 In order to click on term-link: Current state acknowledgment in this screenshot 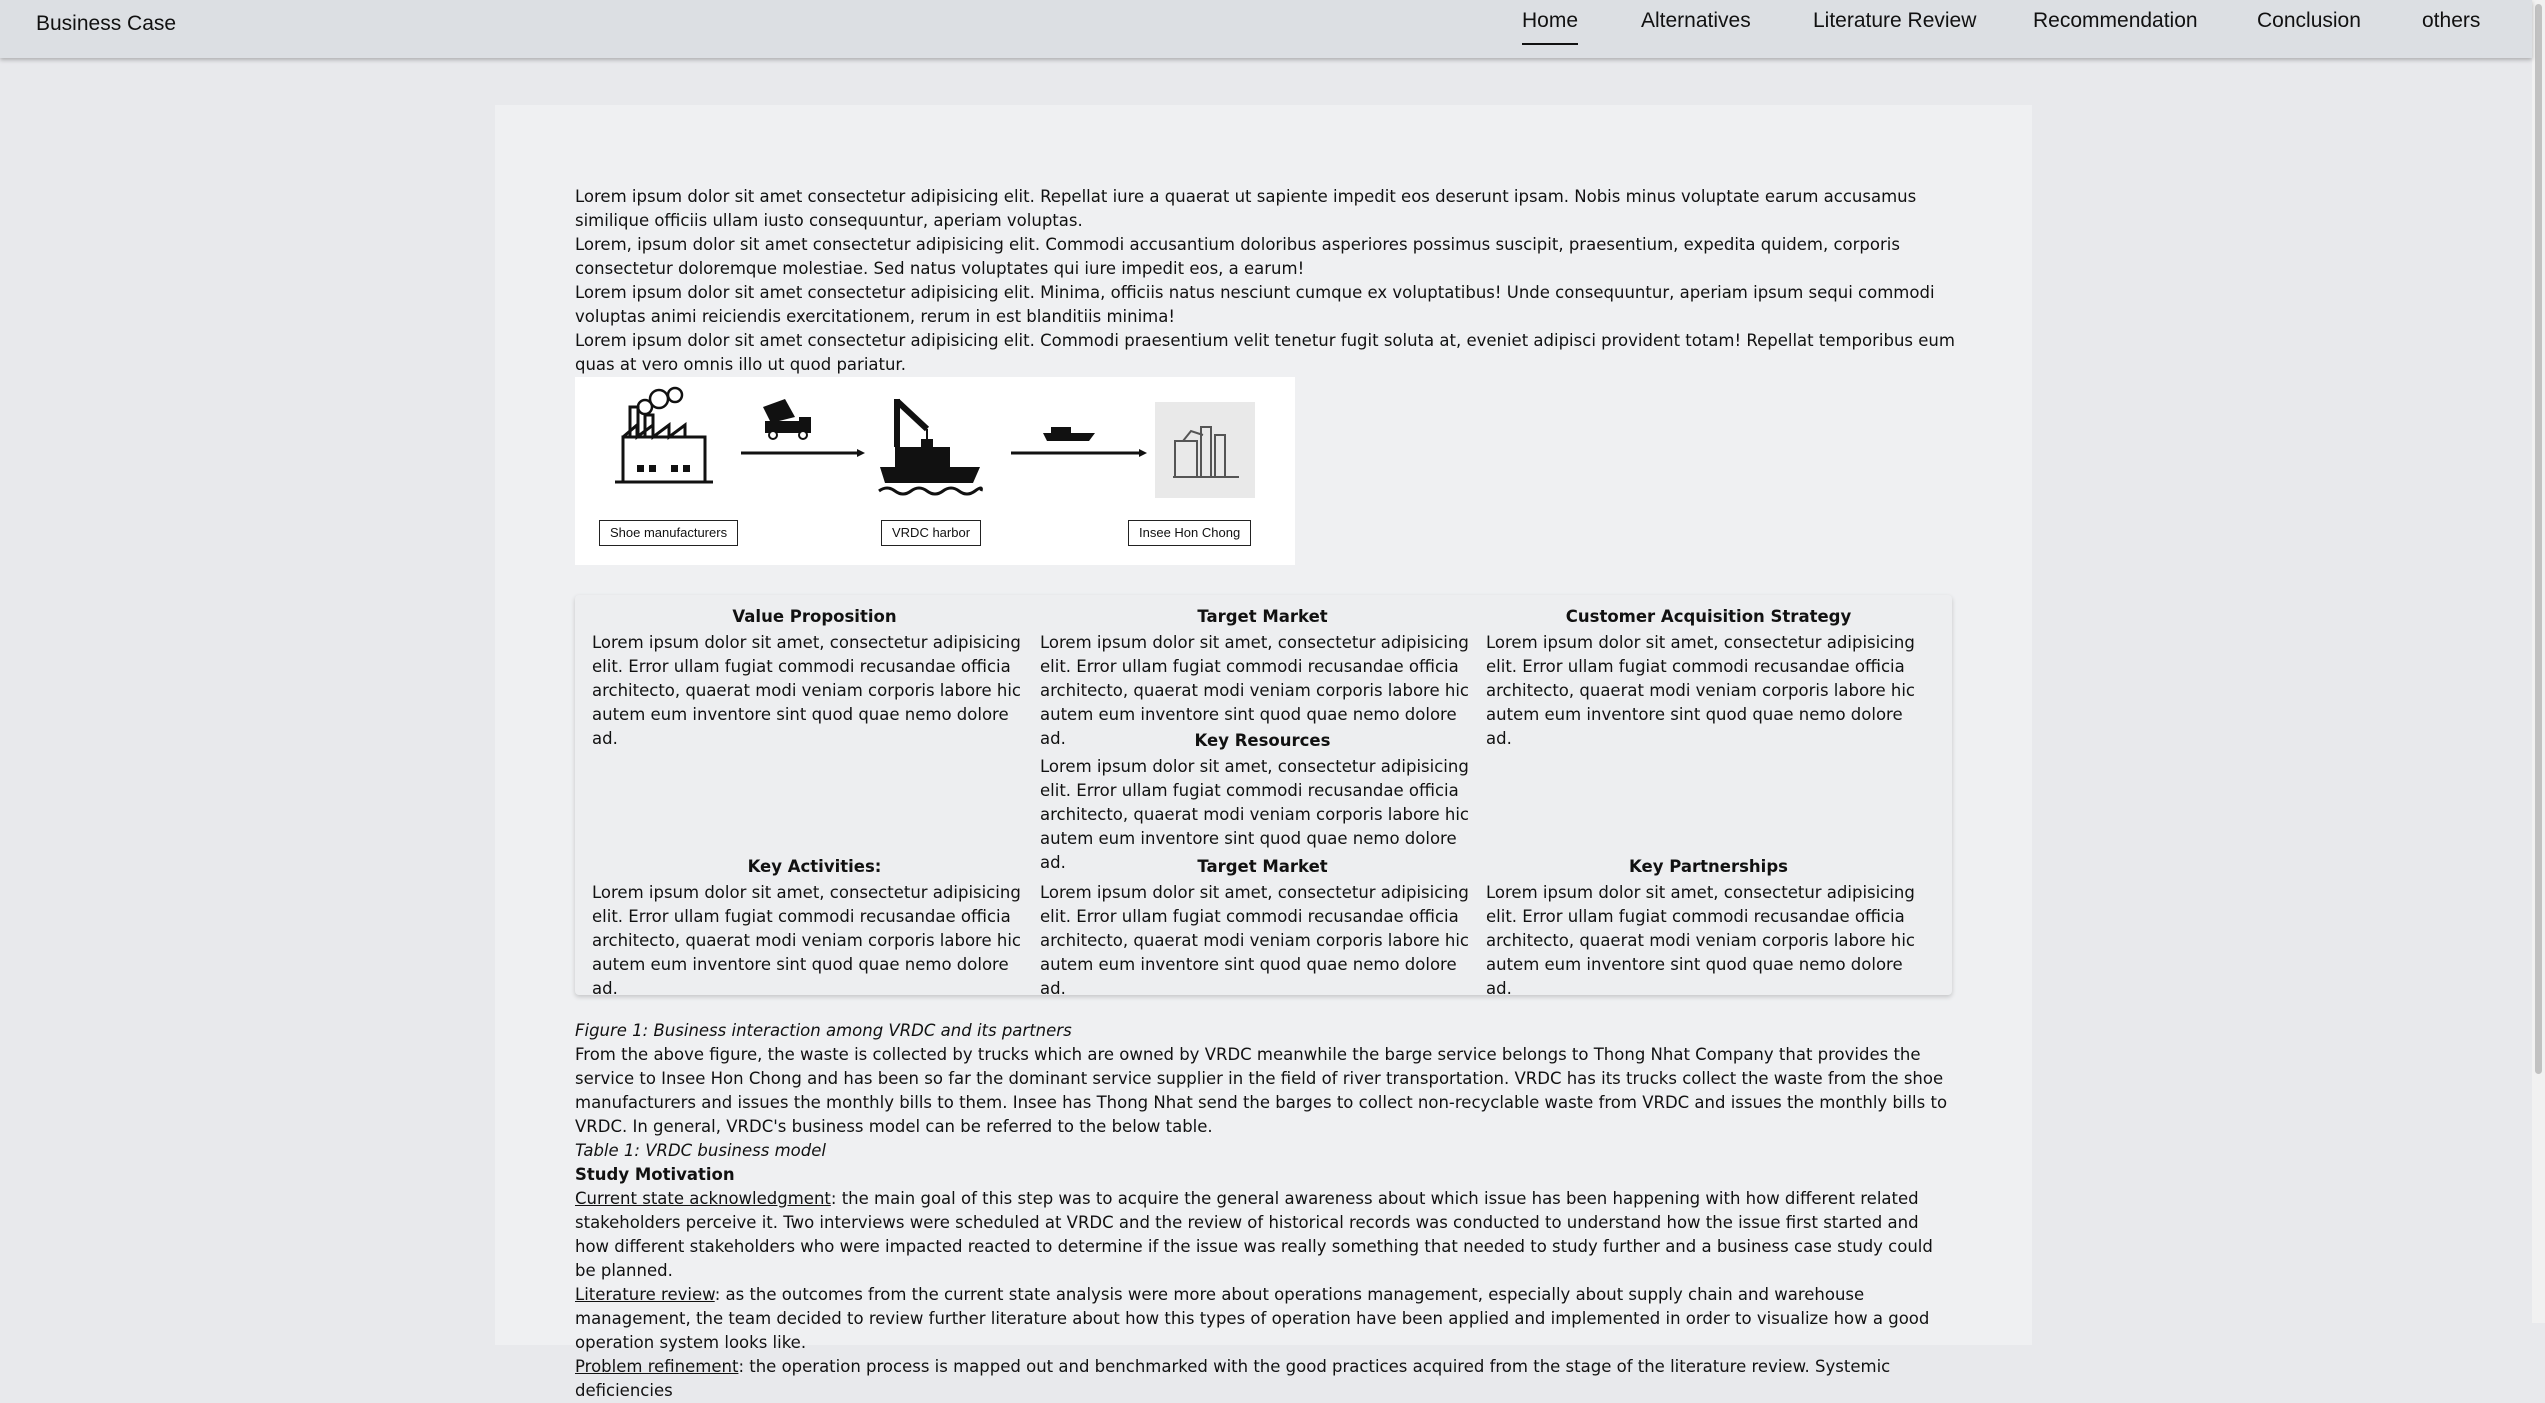, I will do `click(703, 1198)`.